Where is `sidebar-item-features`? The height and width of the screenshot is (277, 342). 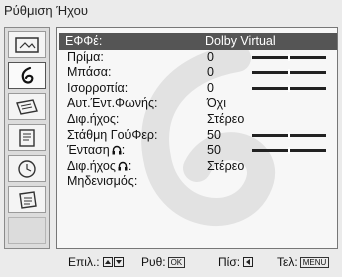
sidebar-item-features is located at coordinates (27, 137).